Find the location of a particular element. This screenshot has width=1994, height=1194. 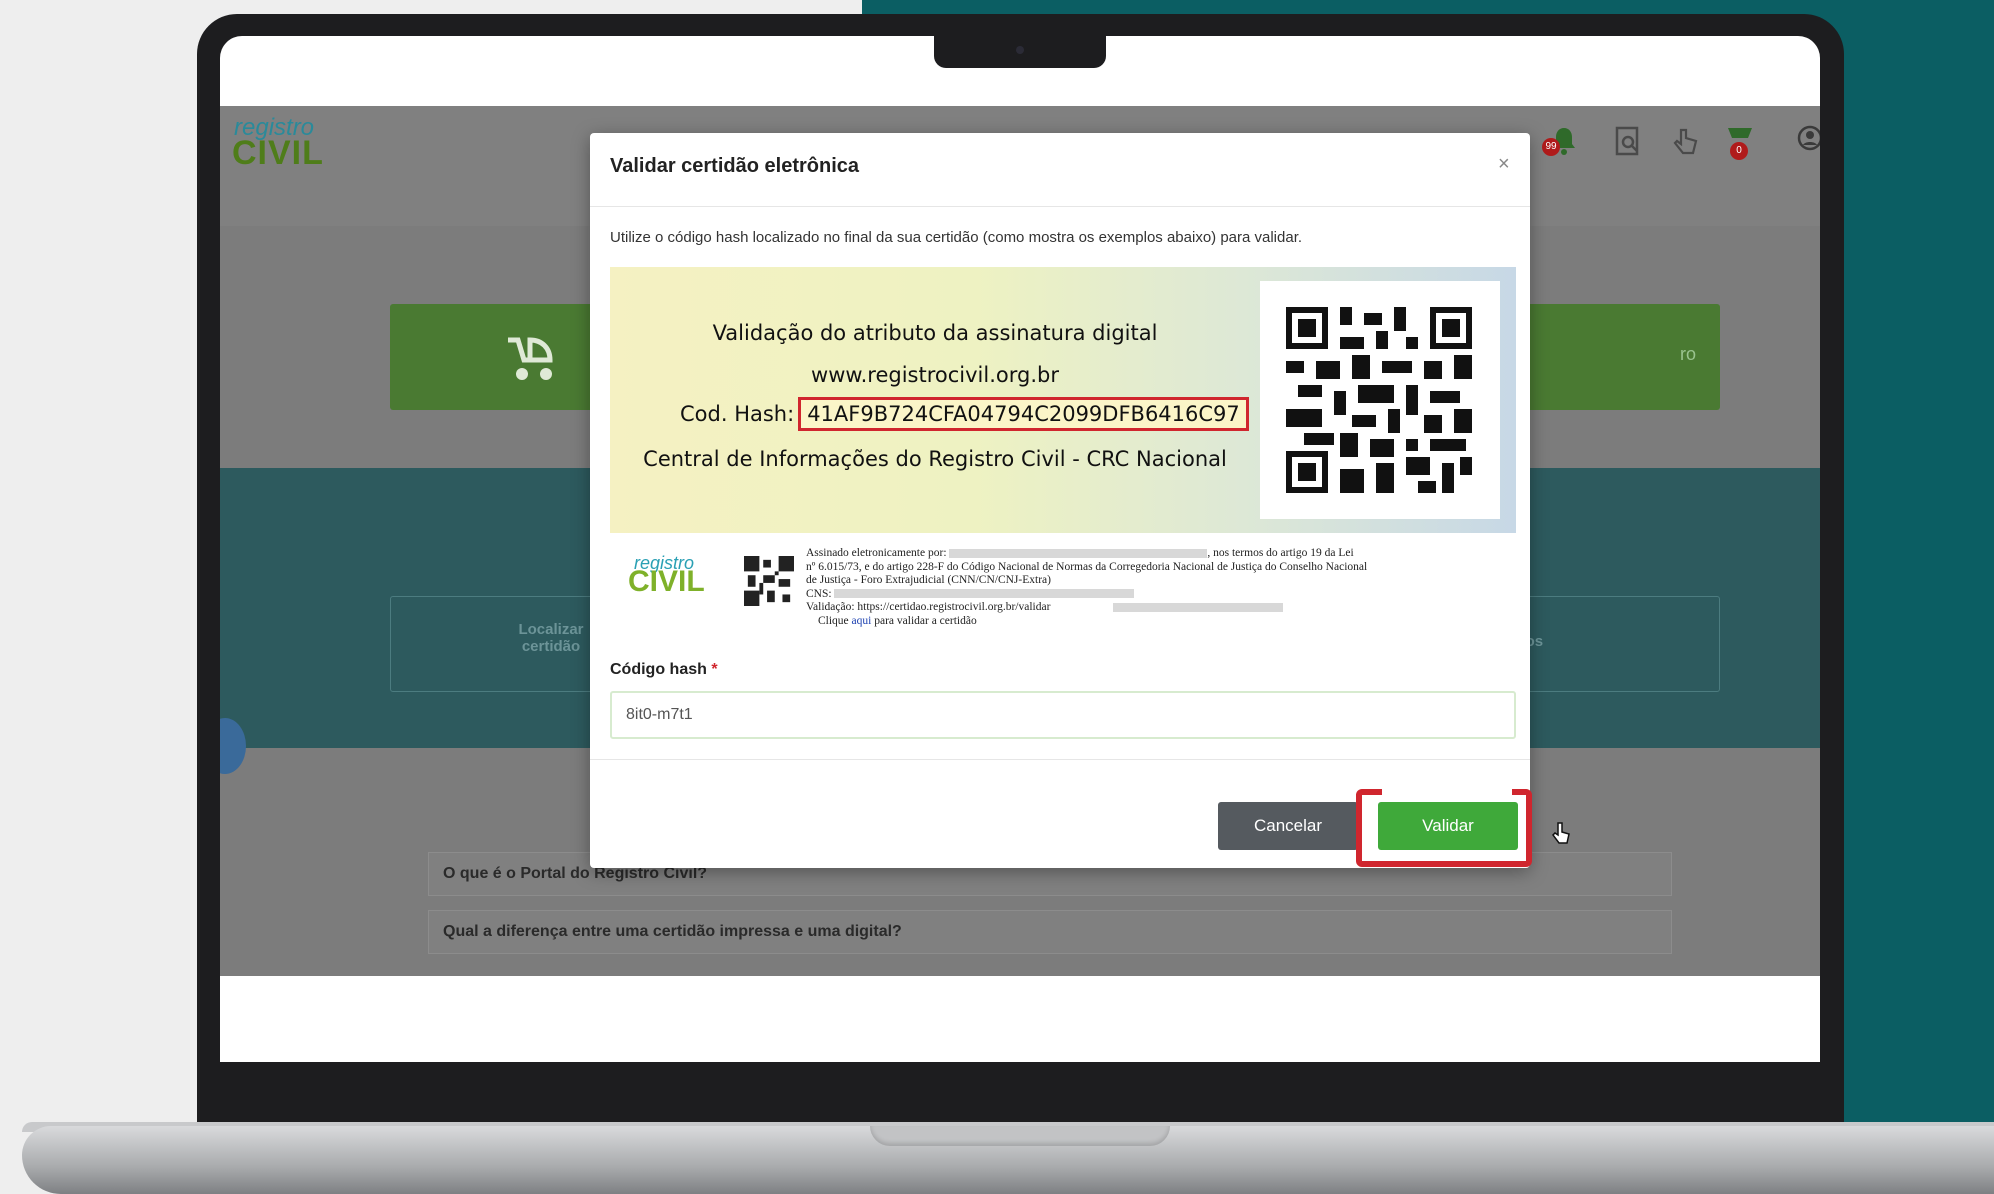

close-icon: × is located at coordinates (1504, 164).